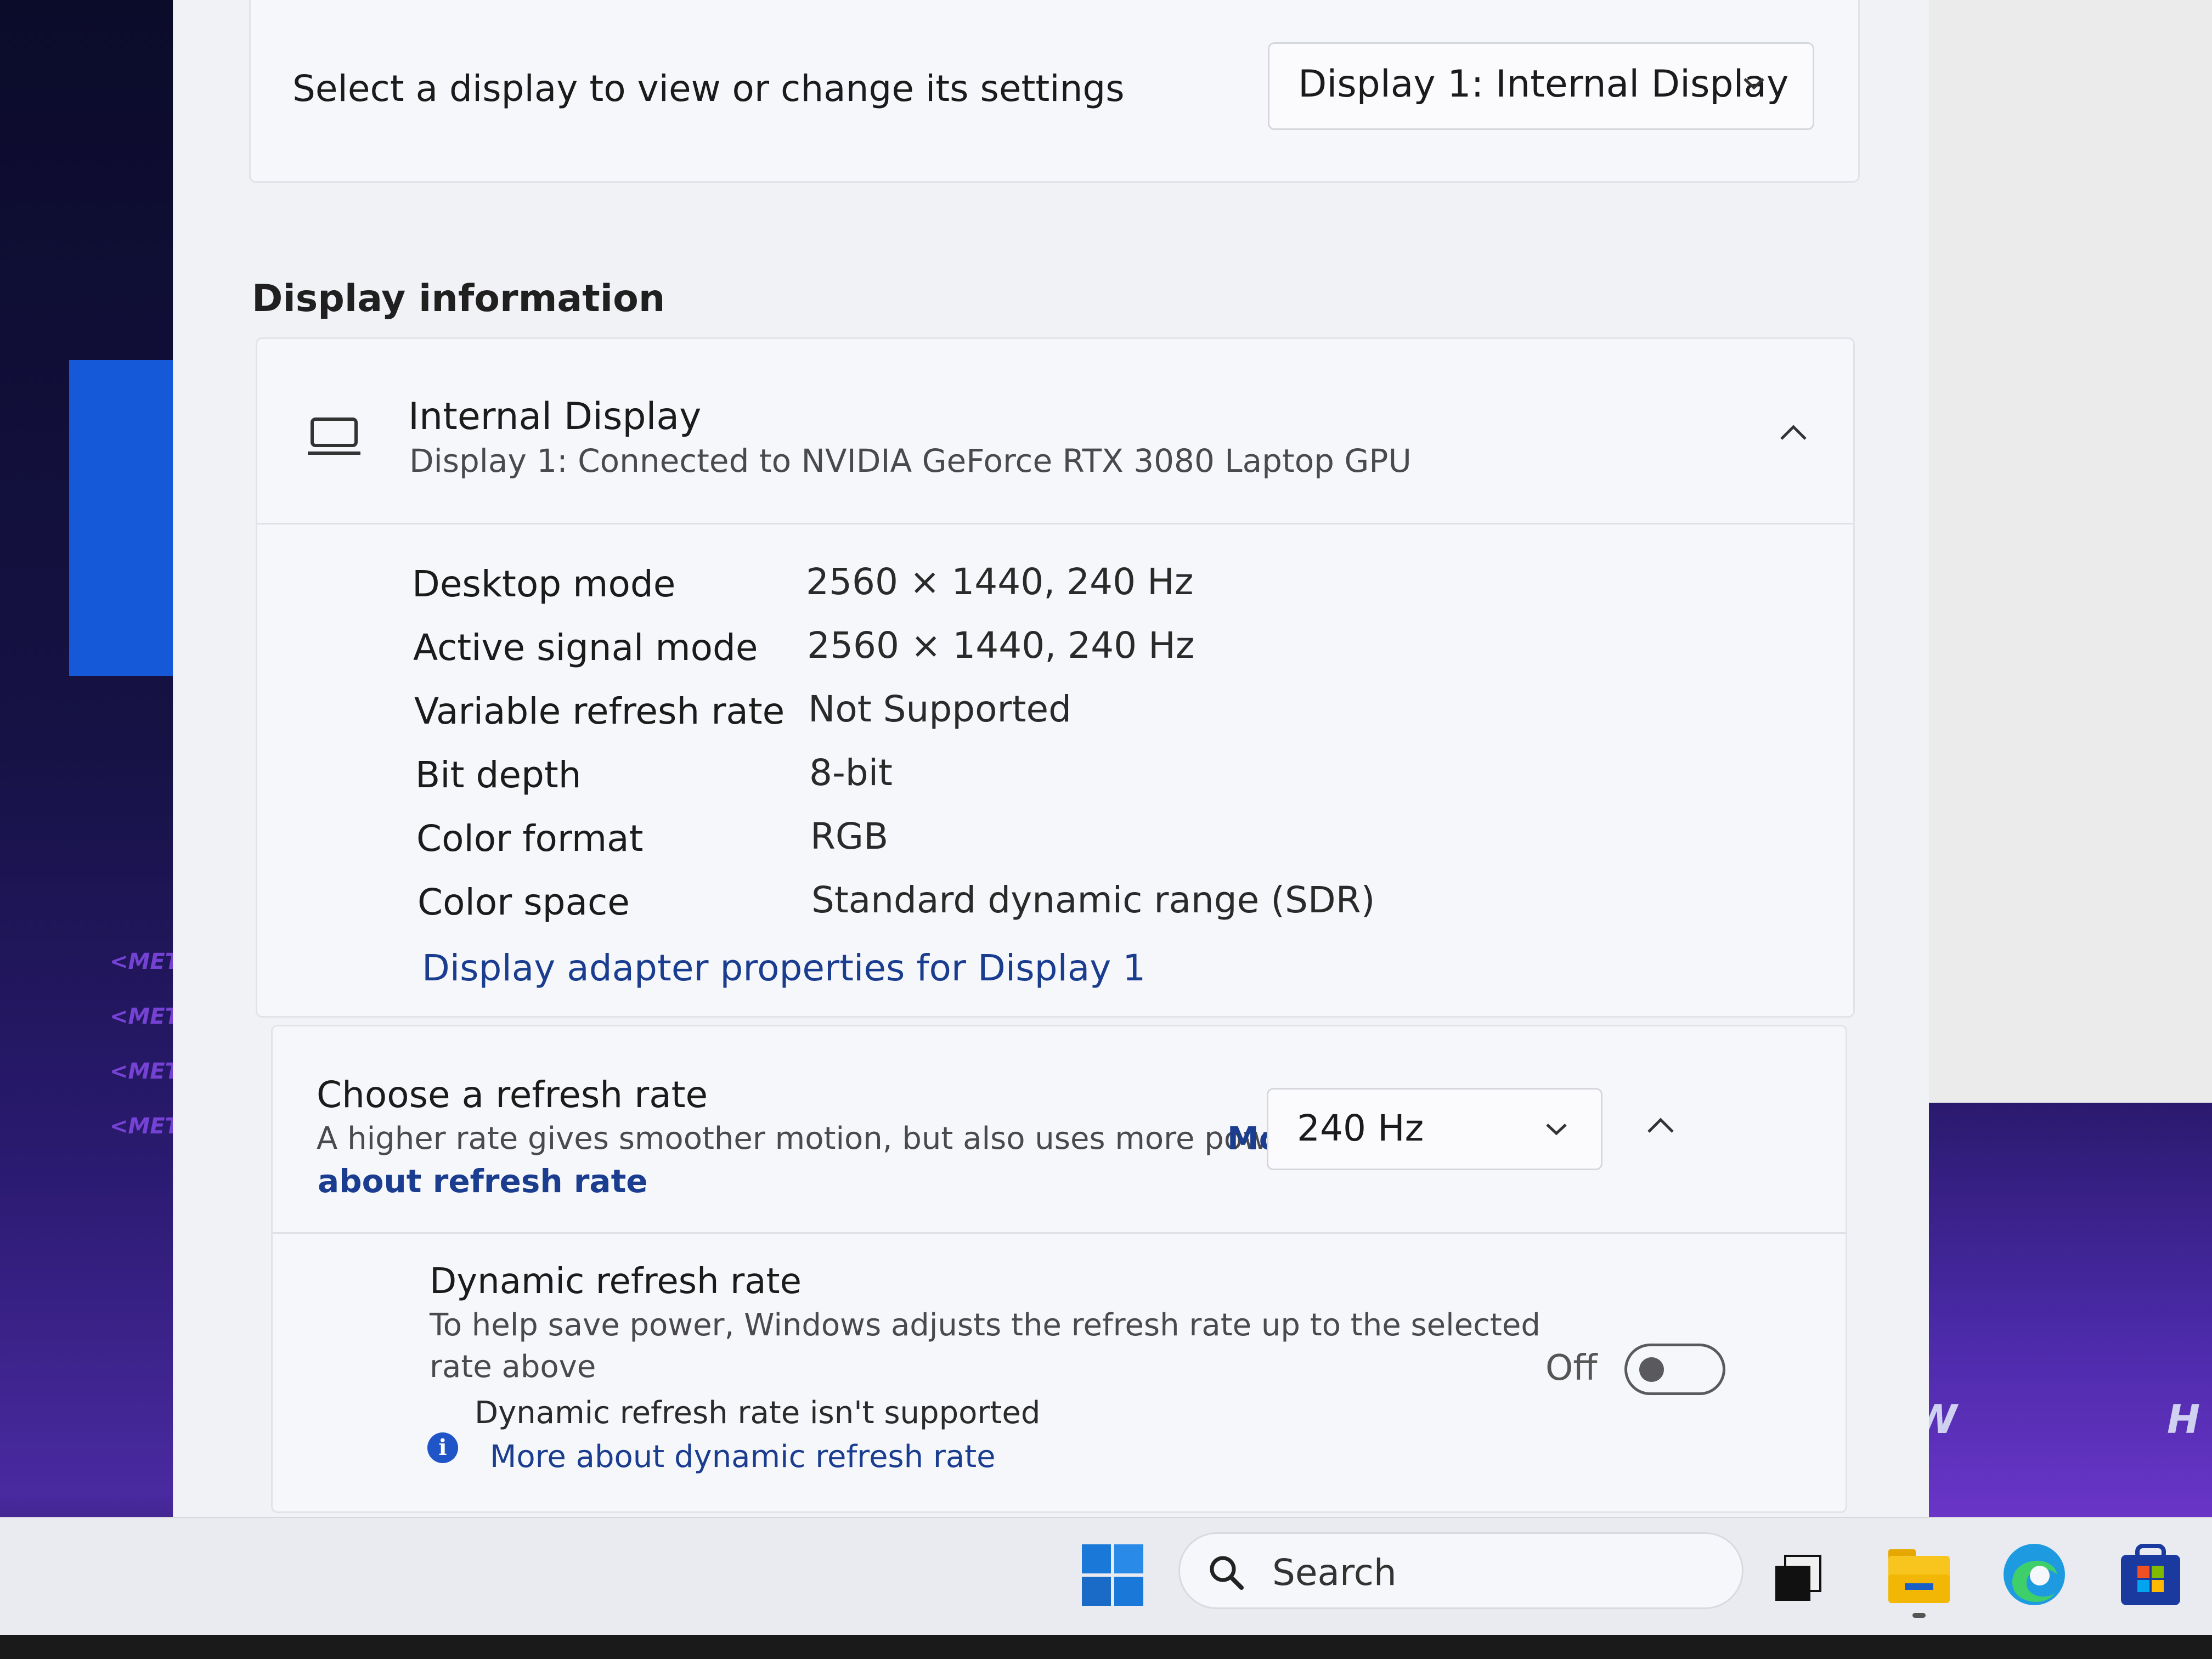  I want to click on toggle-knob, so click(1651, 1369).